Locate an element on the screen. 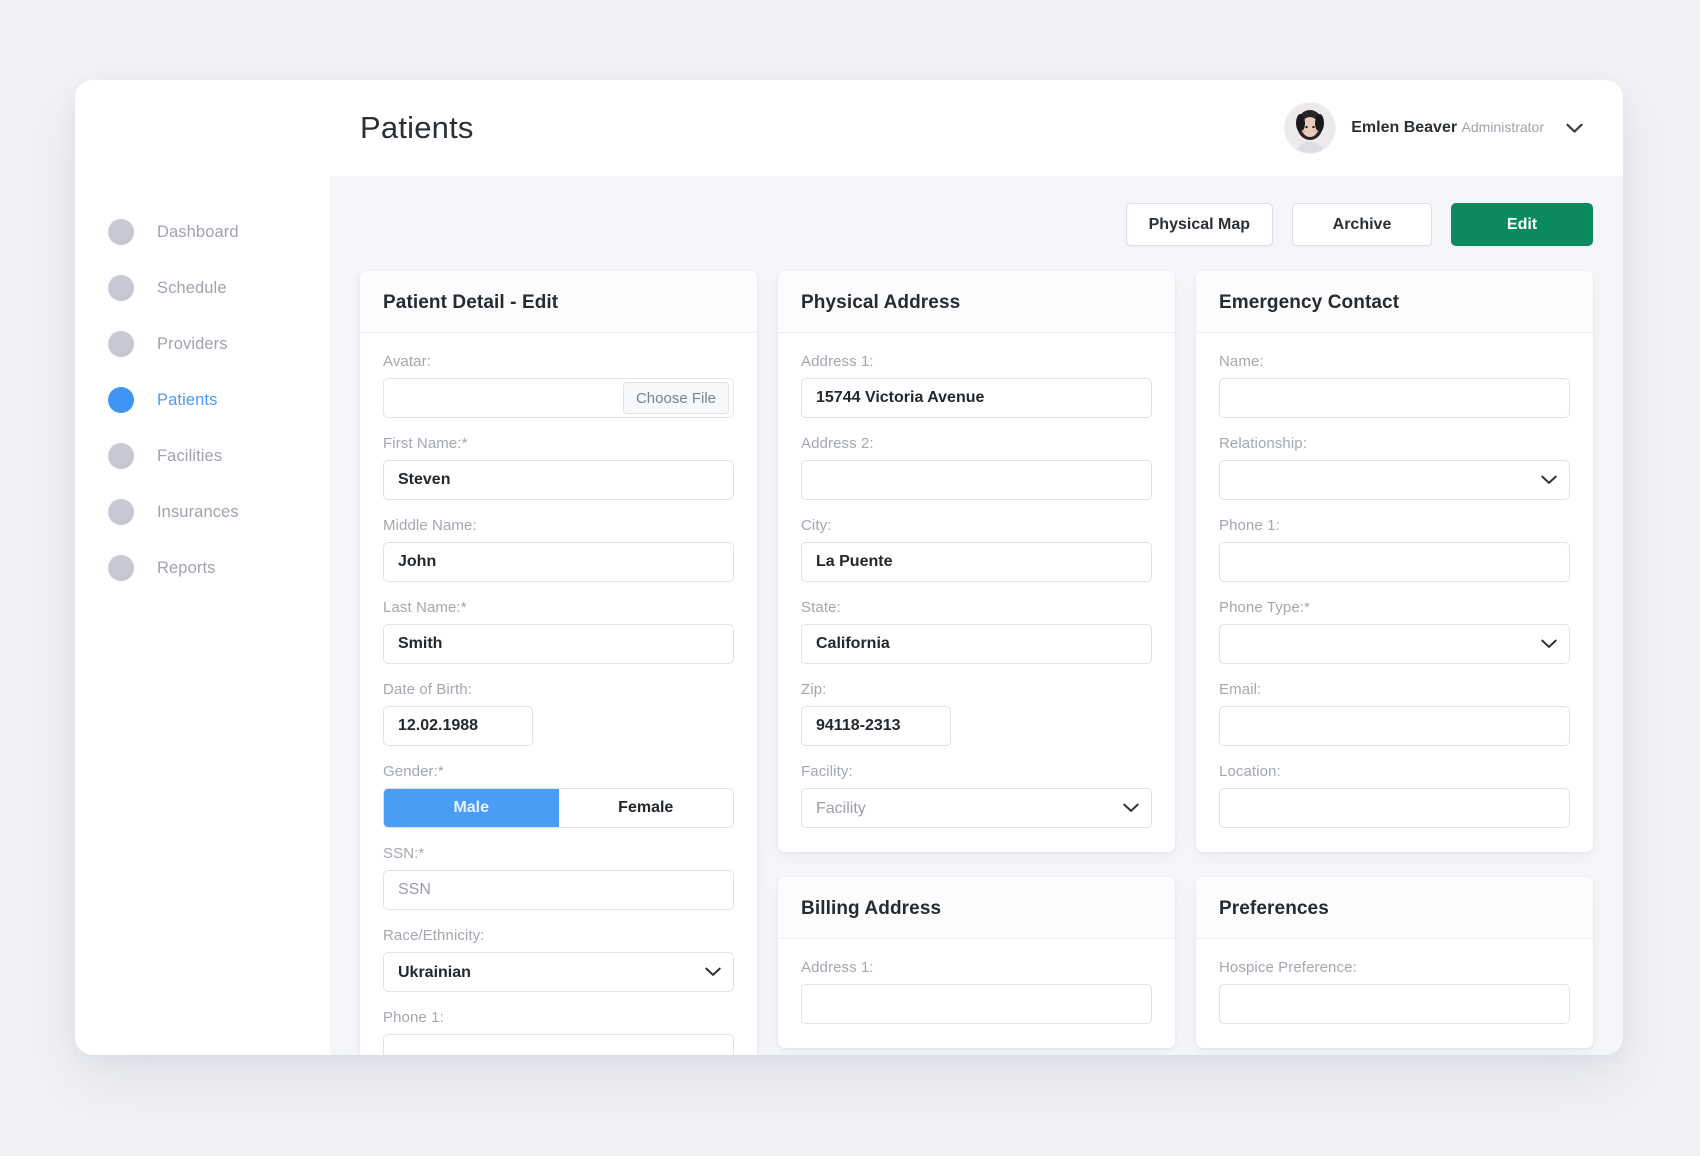 The image size is (1700, 1156). contact-email-input is located at coordinates (1394, 726).